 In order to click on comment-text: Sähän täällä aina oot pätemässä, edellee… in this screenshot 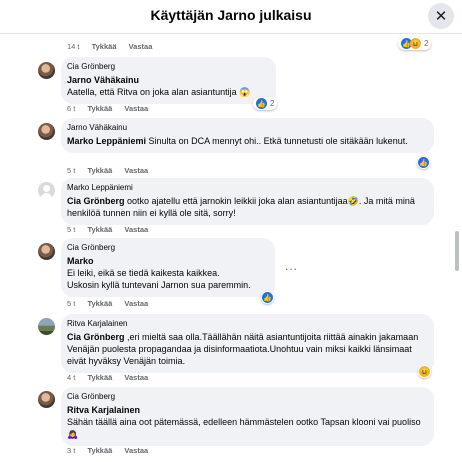, I will do `click(244, 422)`.